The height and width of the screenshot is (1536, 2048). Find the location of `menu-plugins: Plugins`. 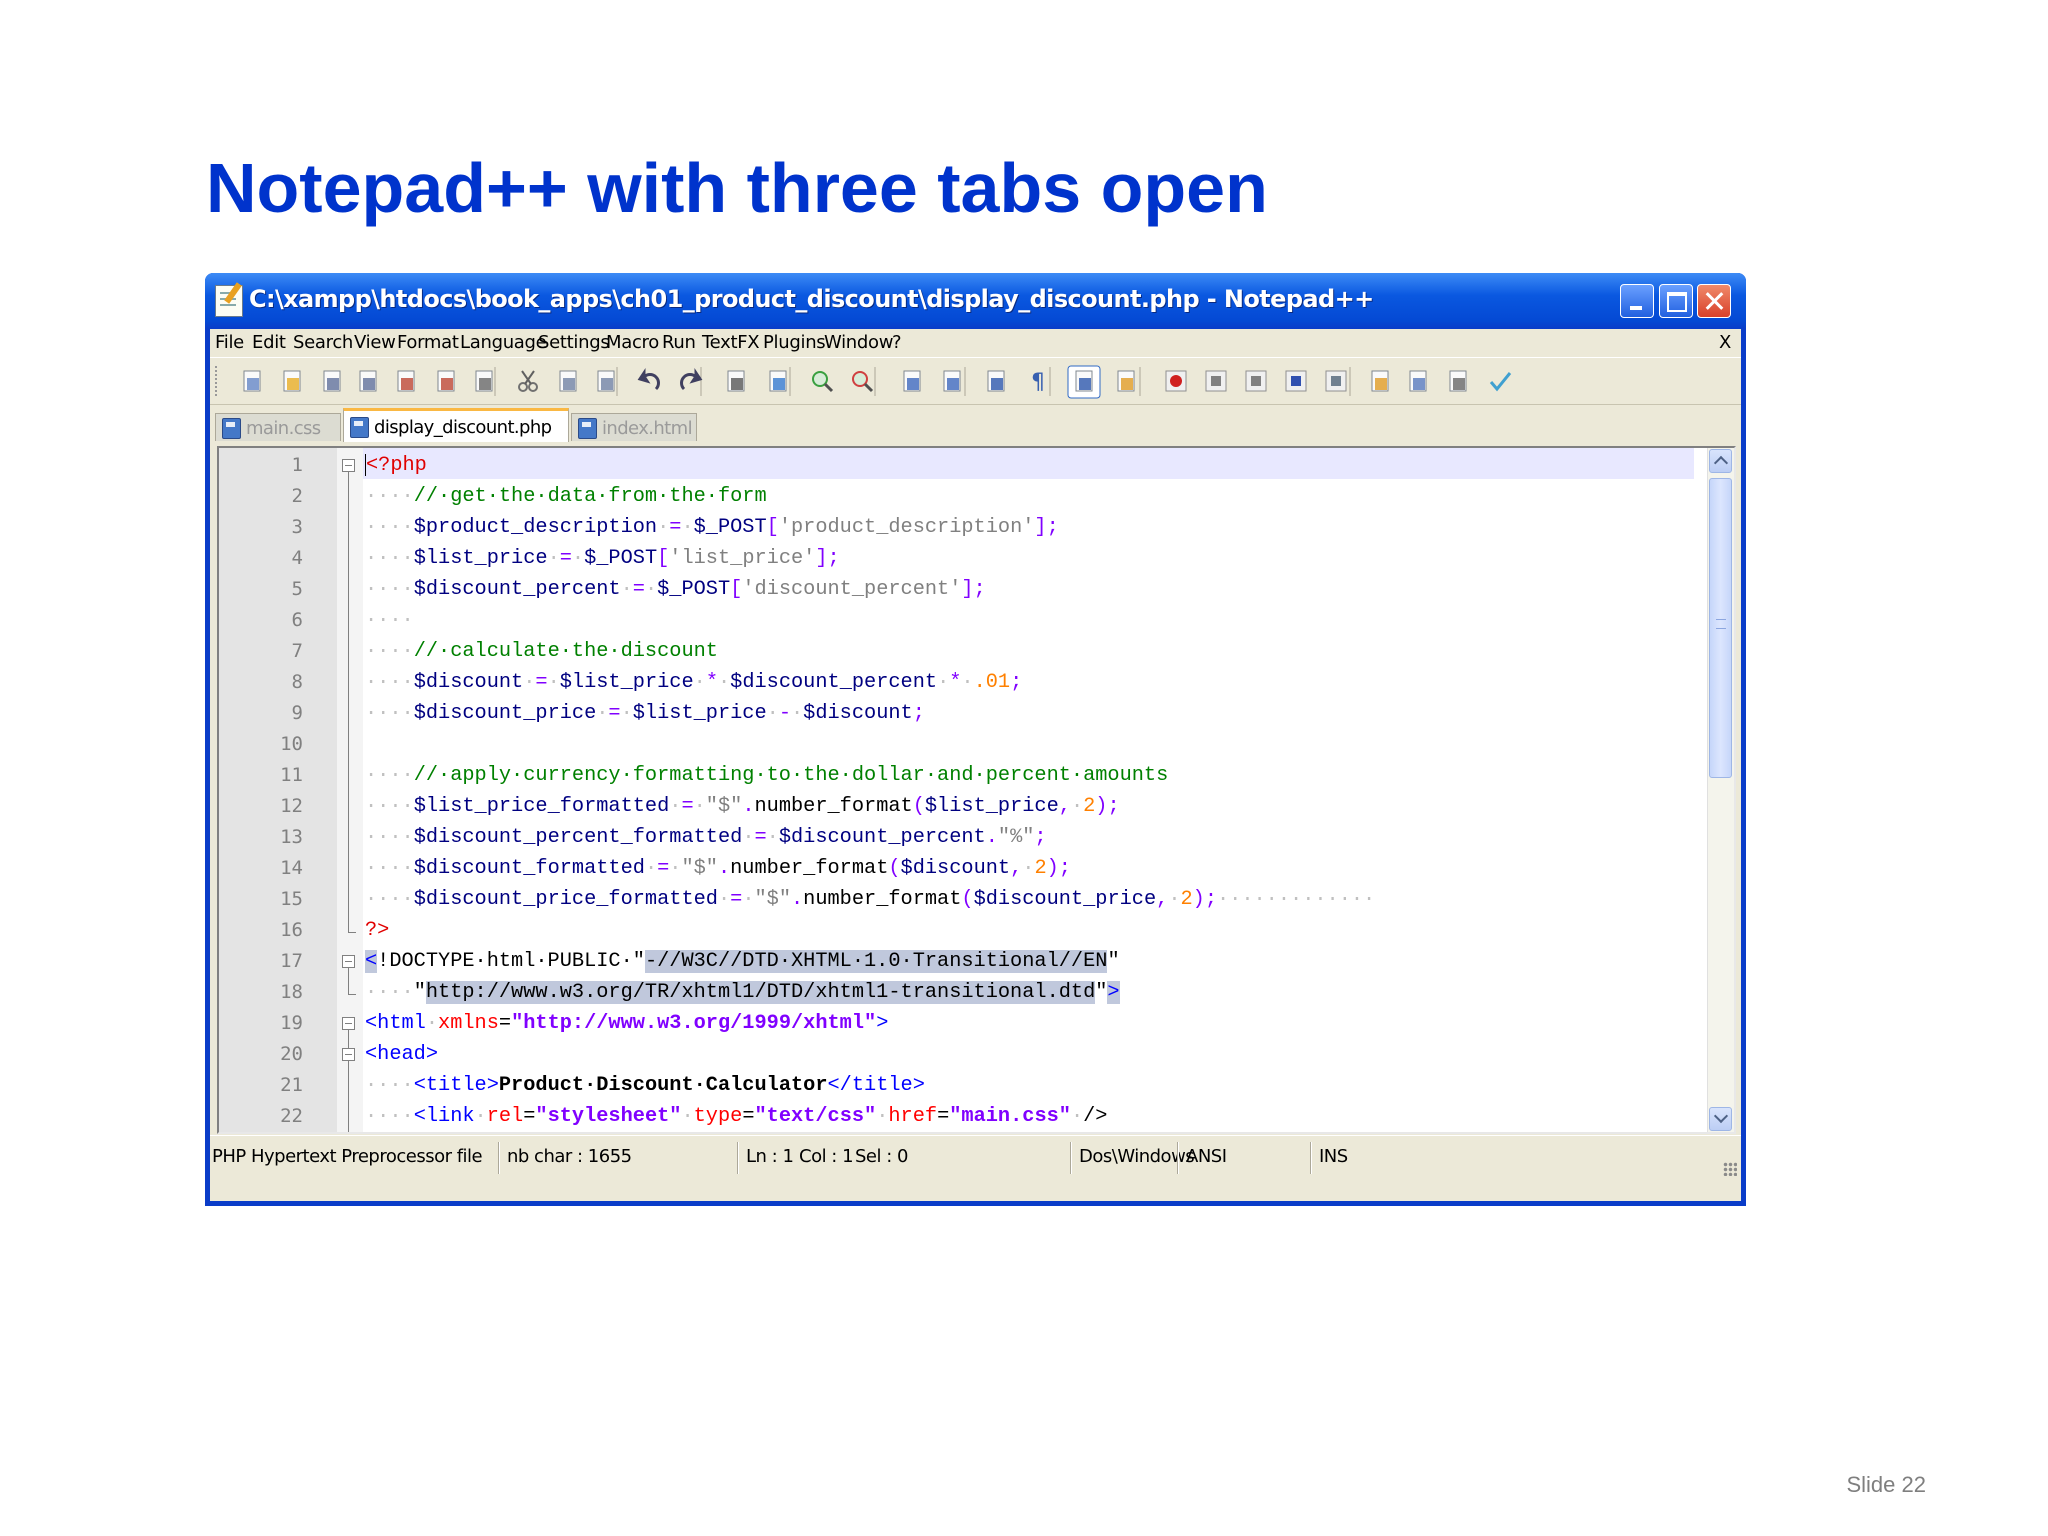

menu-plugins: Plugins is located at coordinates (794, 342).